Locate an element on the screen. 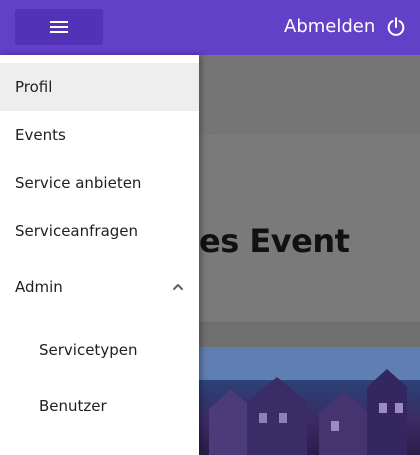 Image resolution: width=420 pixels, height=455 pixels. drawer-item-label: Service anbieten is located at coordinates (78, 183).